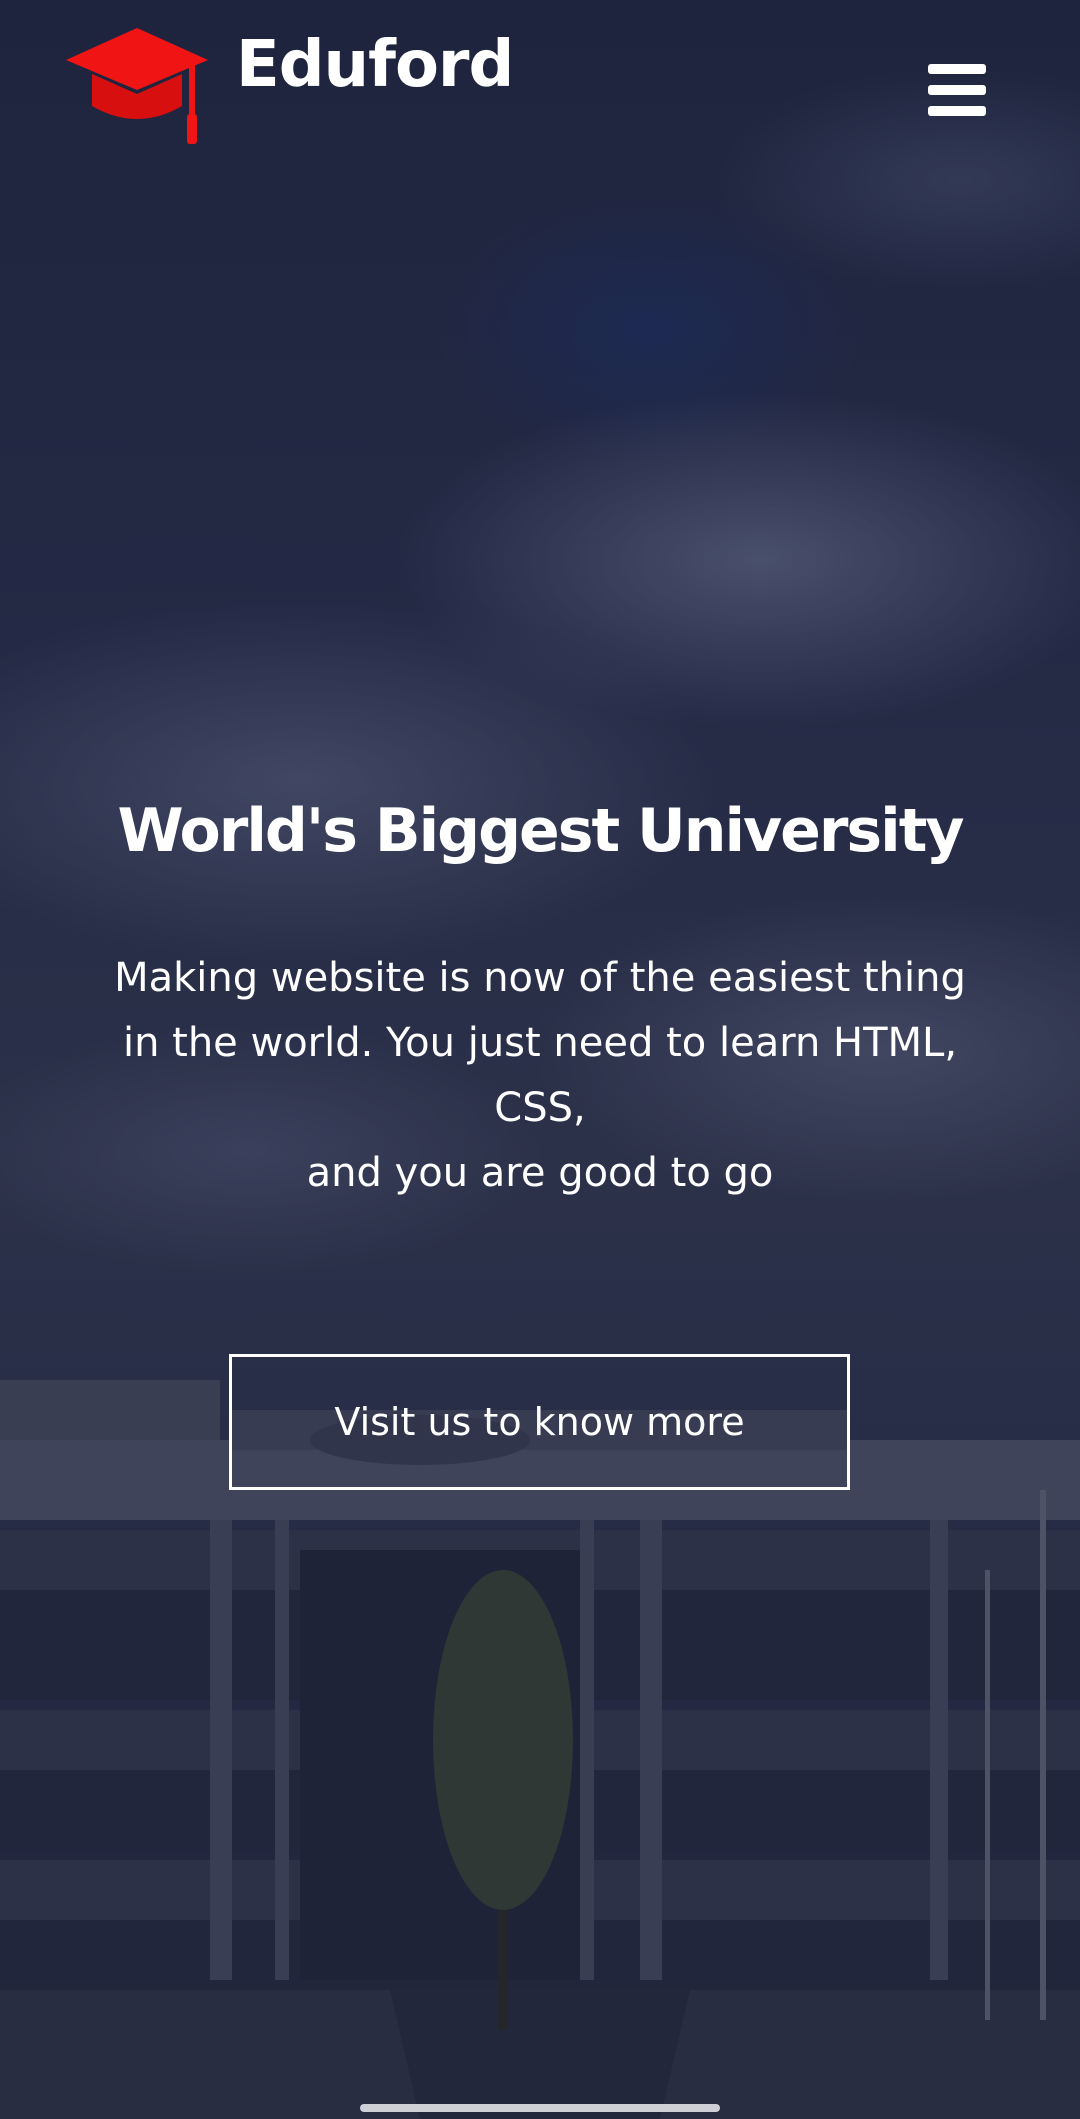 The image size is (1080, 2119). What do you see at coordinates (540, 2108) in the screenshot?
I see `home-indicator` at bounding box center [540, 2108].